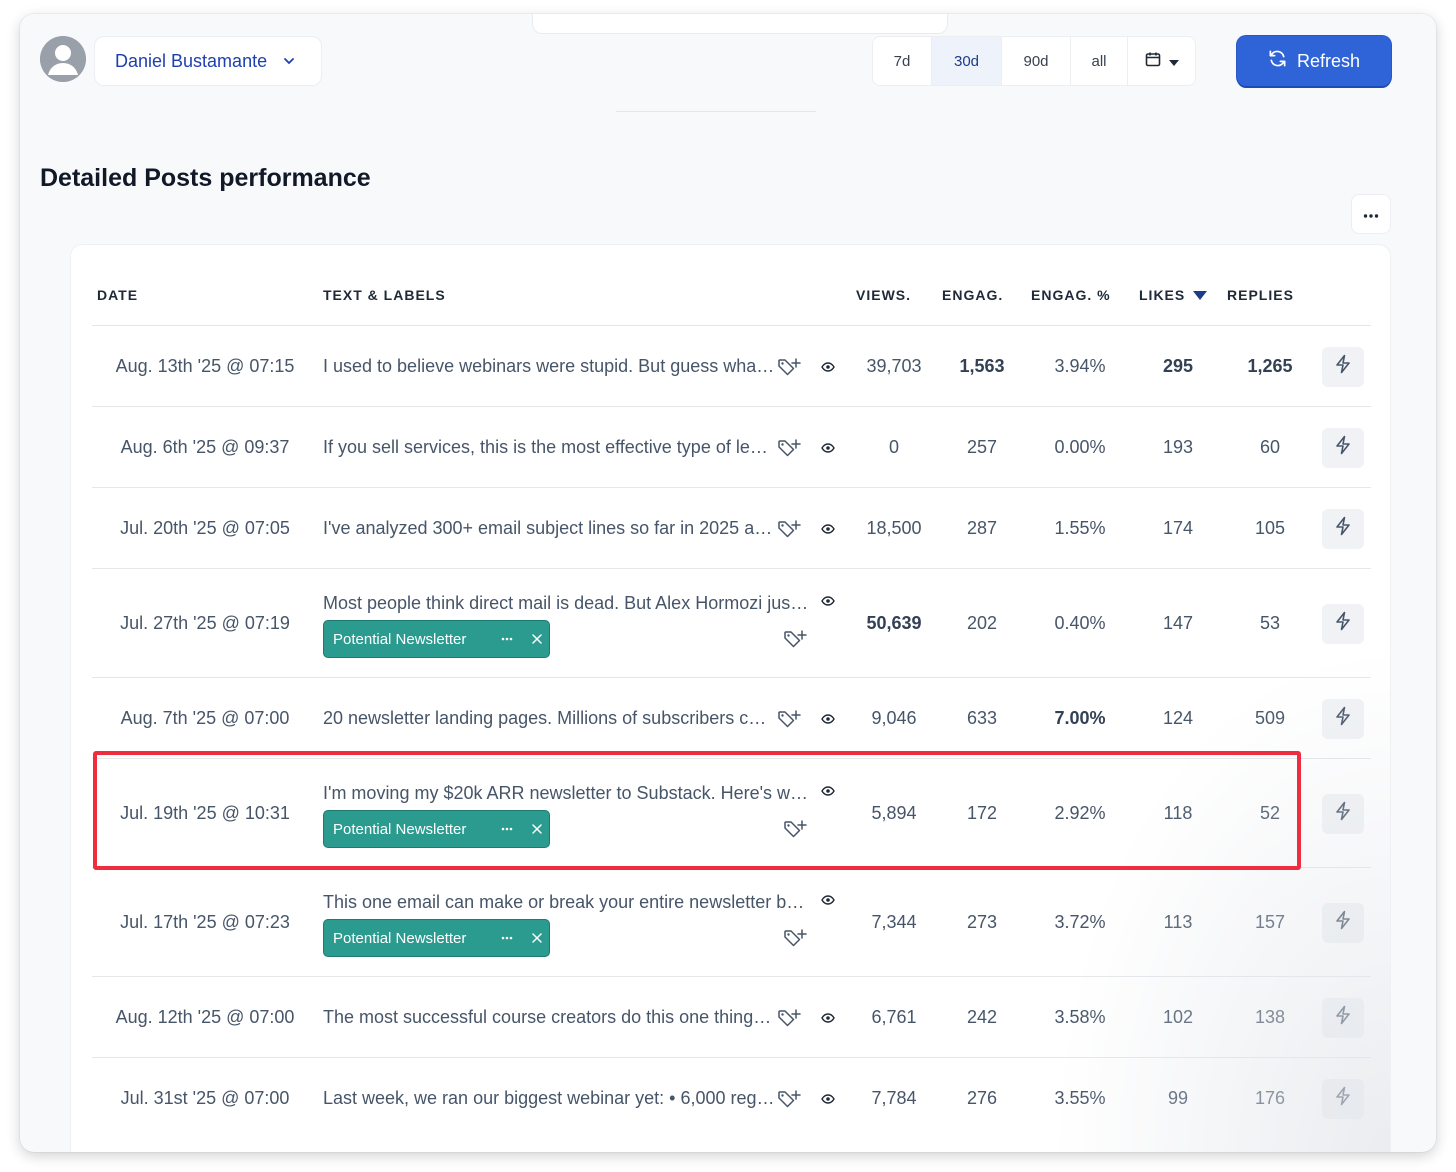  What do you see at coordinates (384, 295) in the screenshot?
I see `column-header-text: TEXT & LABELS` at bounding box center [384, 295].